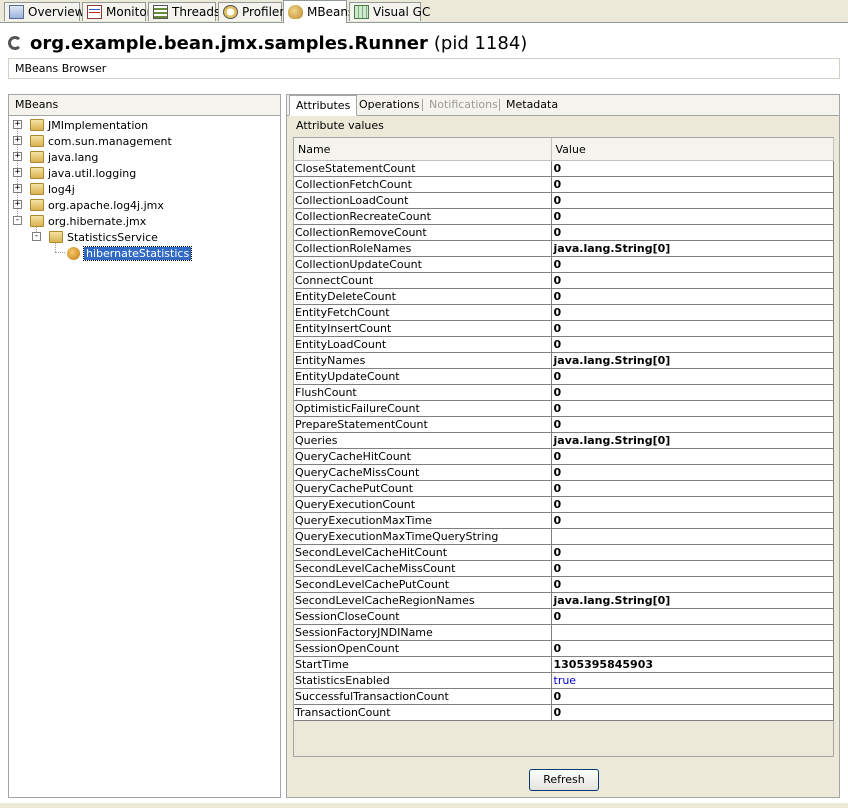 This screenshot has width=848, height=808. What do you see at coordinates (423, 440) in the screenshot?
I see `attribute-name-cell: Queries` at bounding box center [423, 440].